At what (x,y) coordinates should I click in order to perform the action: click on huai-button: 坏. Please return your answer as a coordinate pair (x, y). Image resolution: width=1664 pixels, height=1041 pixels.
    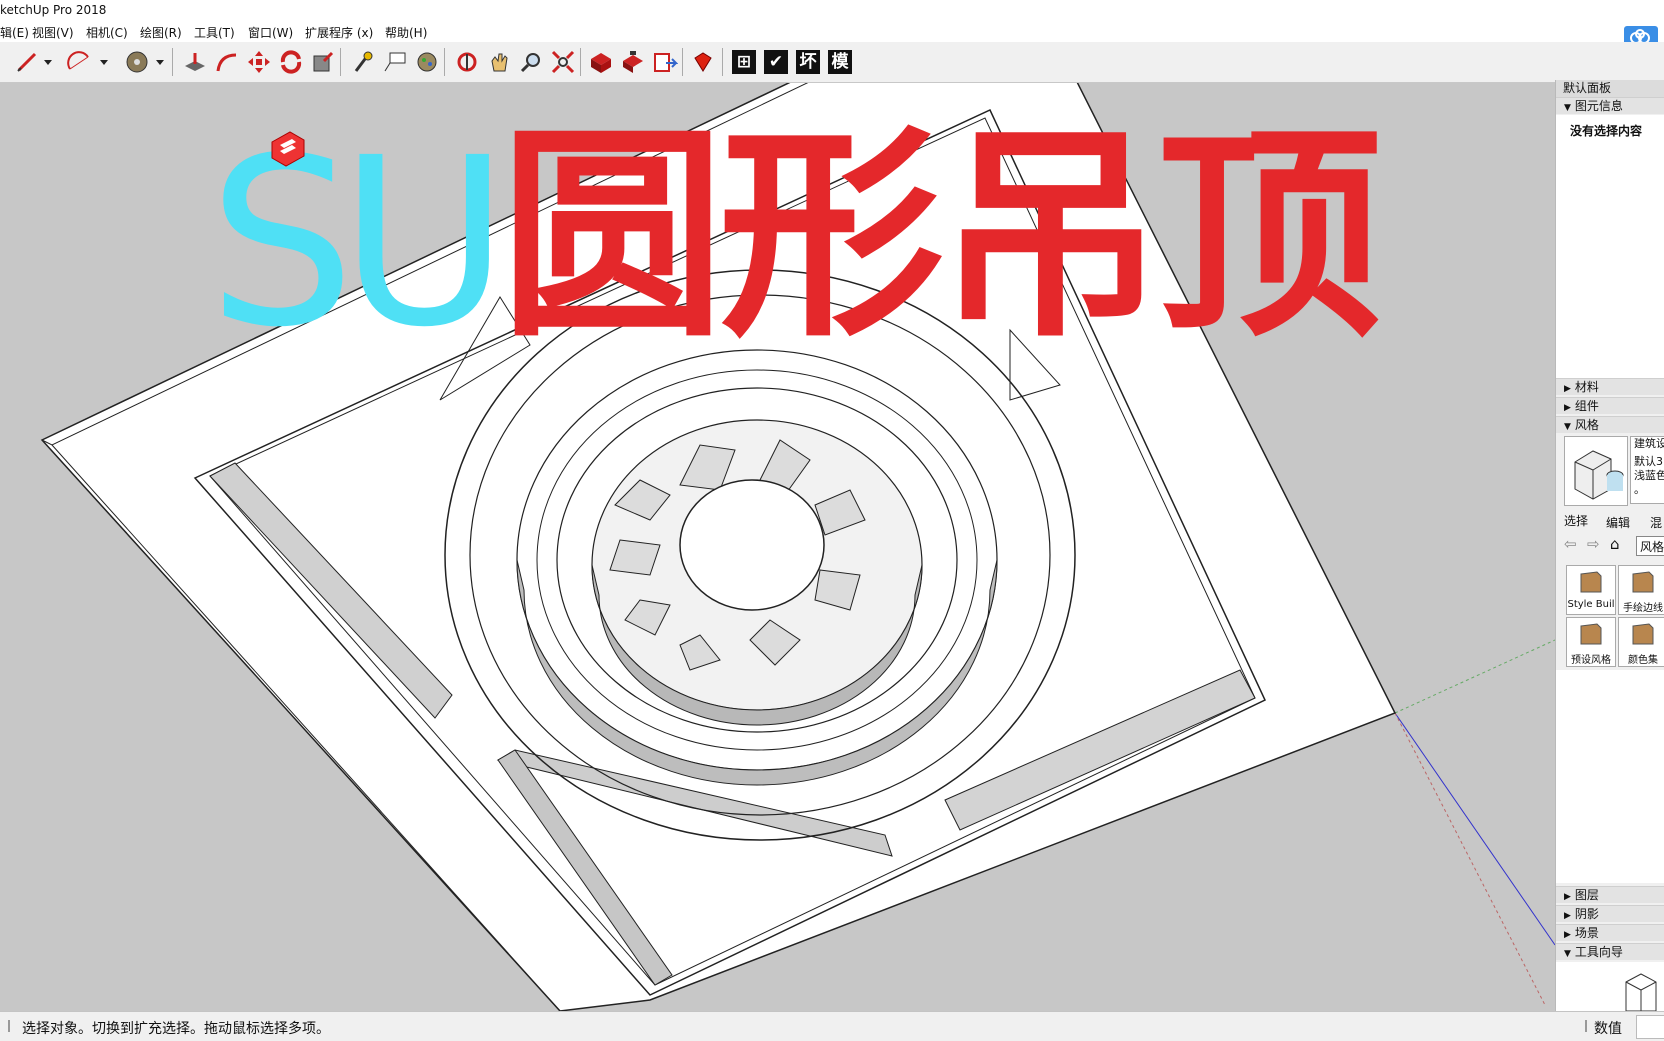
    Looking at the image, I should click on (808, 62).